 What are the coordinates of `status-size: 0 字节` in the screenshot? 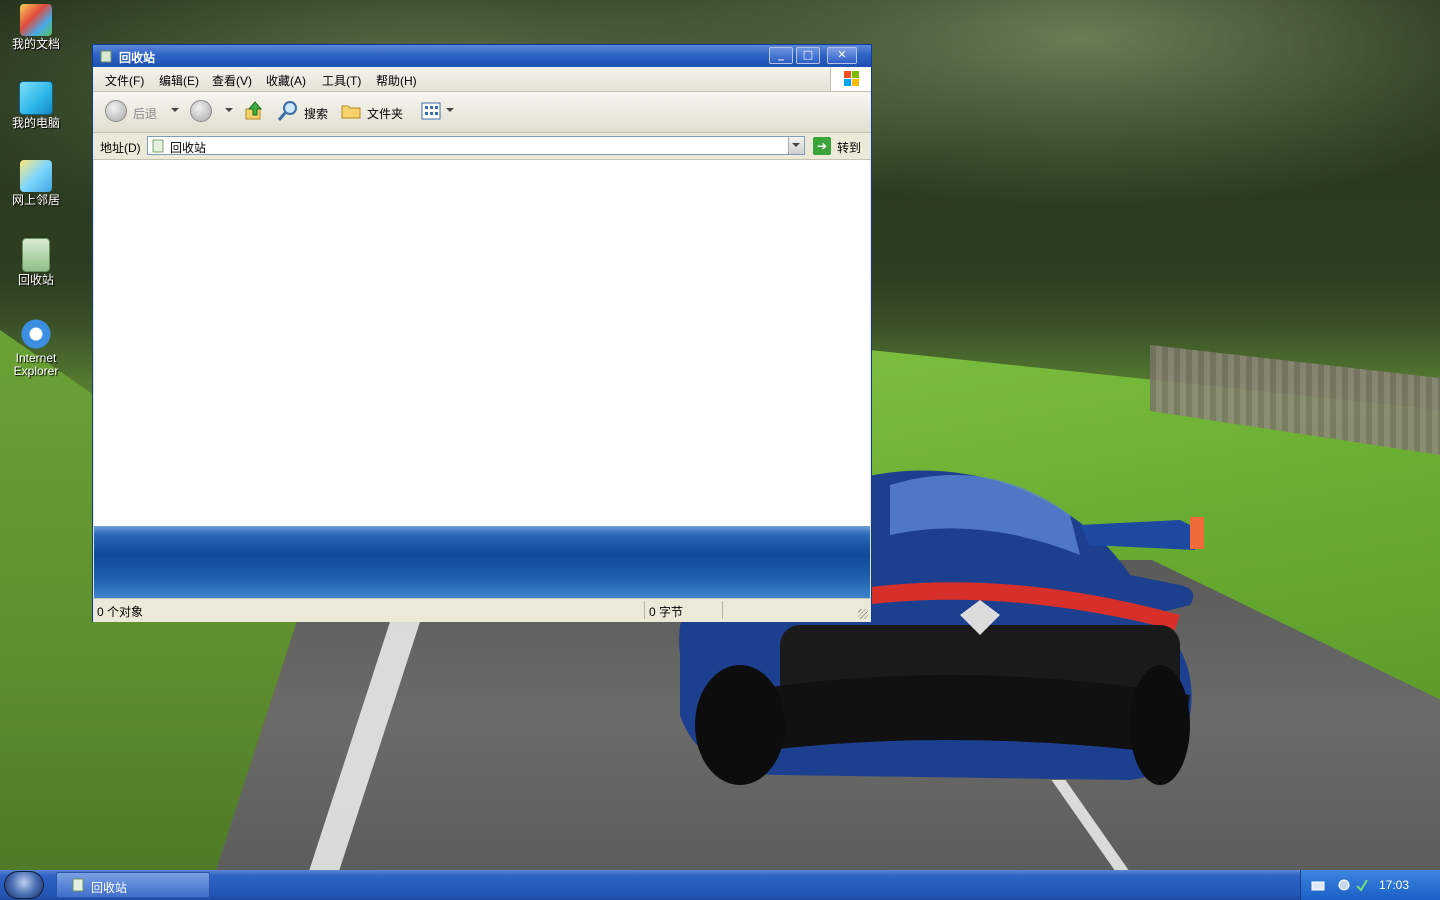 It's located at (666, 612).